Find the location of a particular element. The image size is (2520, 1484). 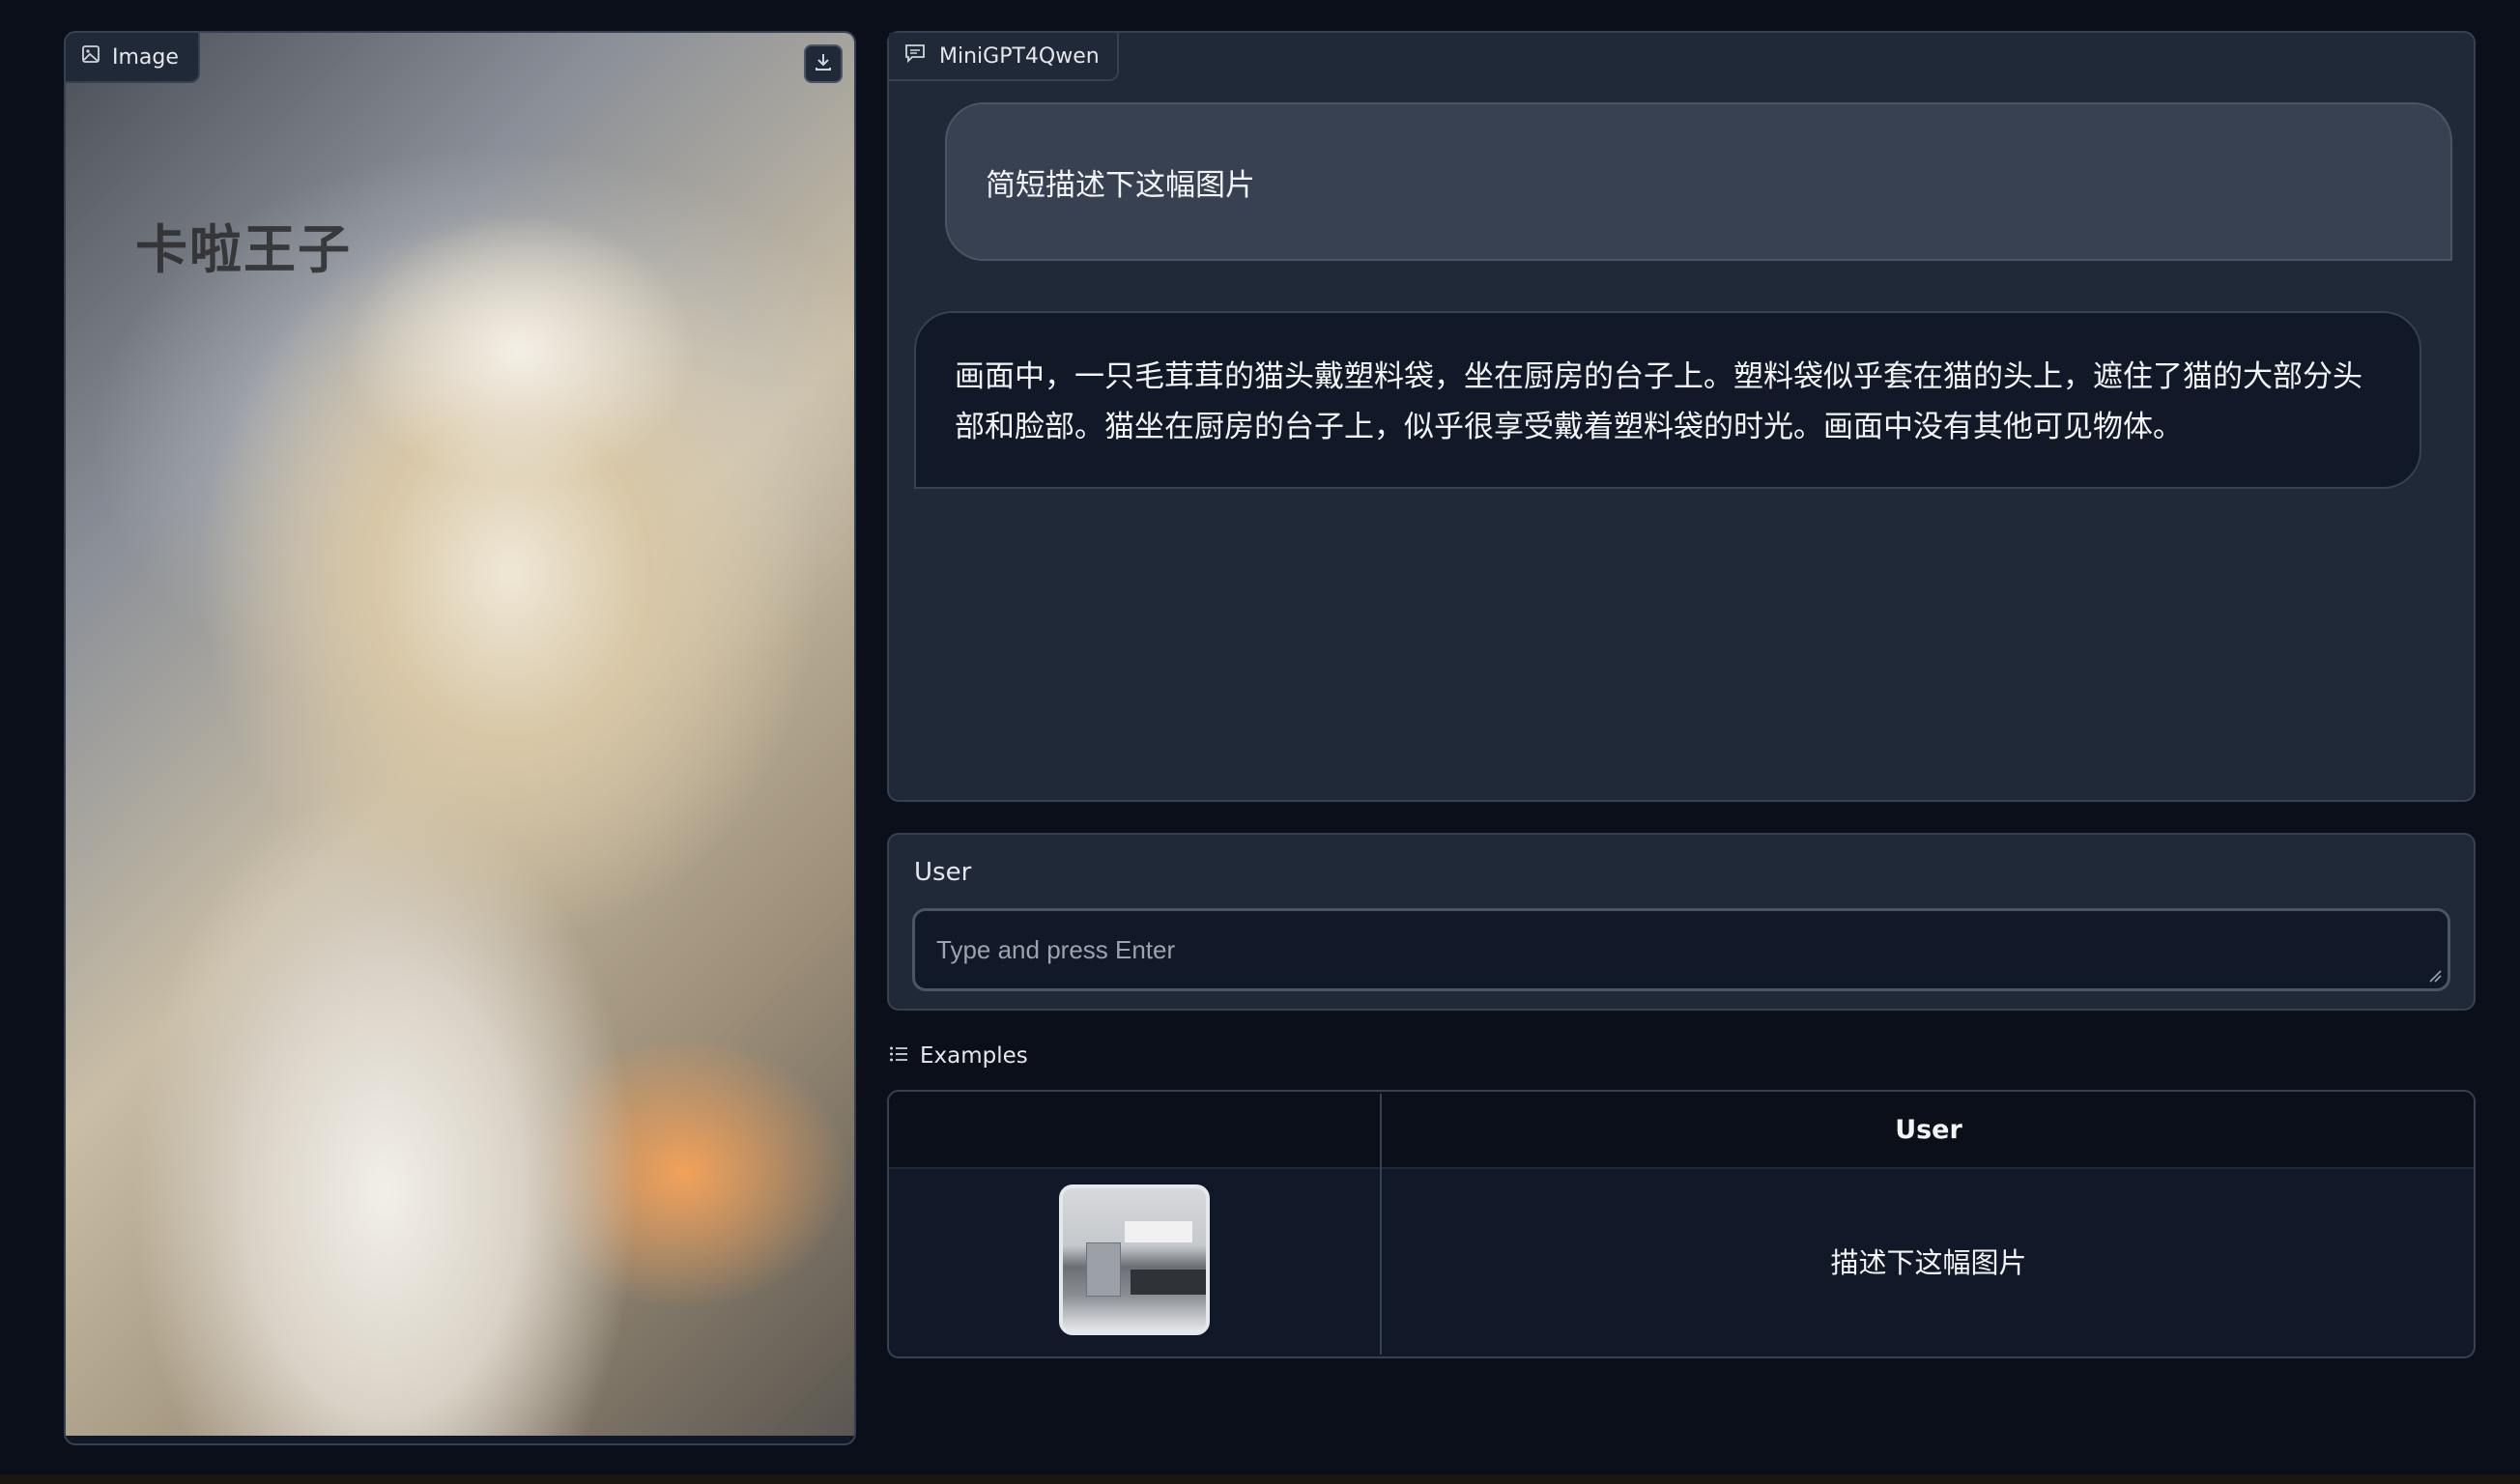

examples-label: Examples is located at coordinates (974, 1056).